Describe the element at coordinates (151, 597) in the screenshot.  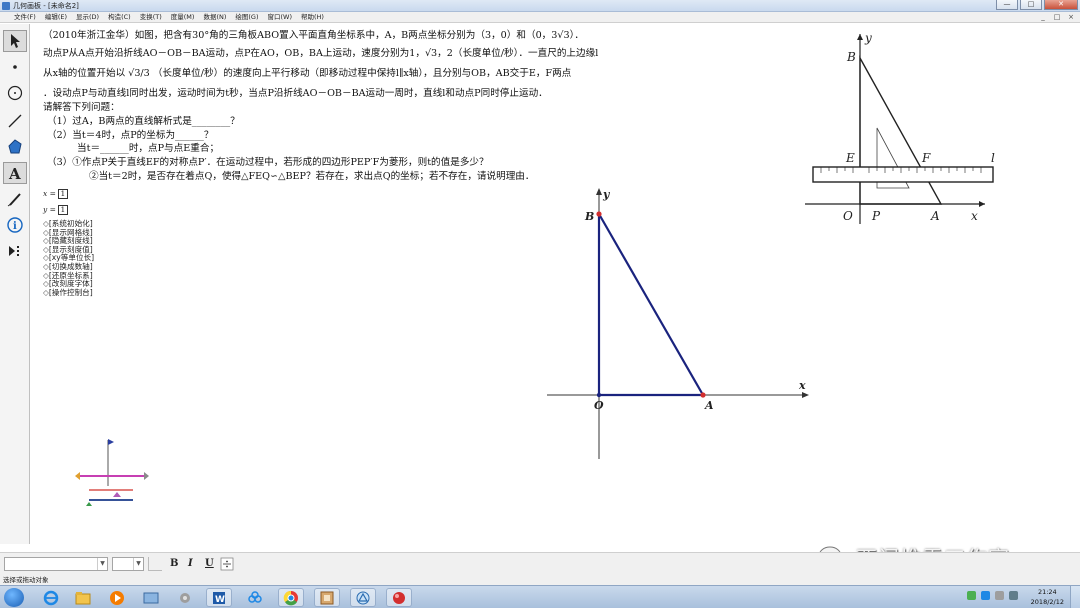
I see `taskbar-app-blue` at that location.